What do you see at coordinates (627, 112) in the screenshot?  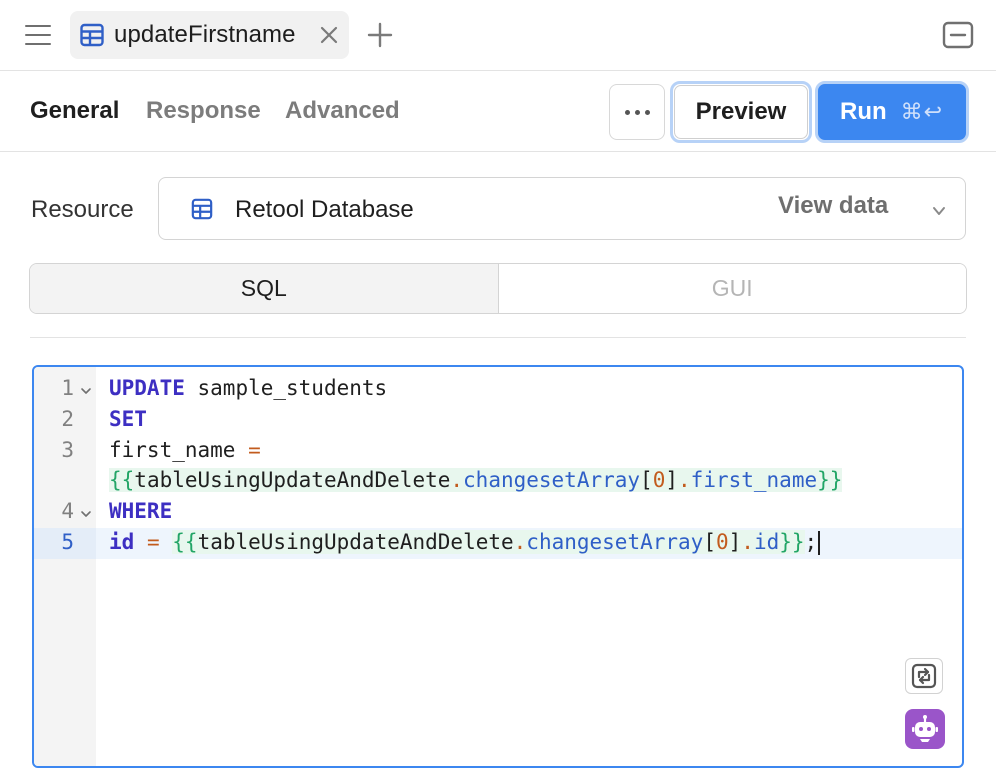 I see `more-horizontal-icon` at bounding box center [627, 112].